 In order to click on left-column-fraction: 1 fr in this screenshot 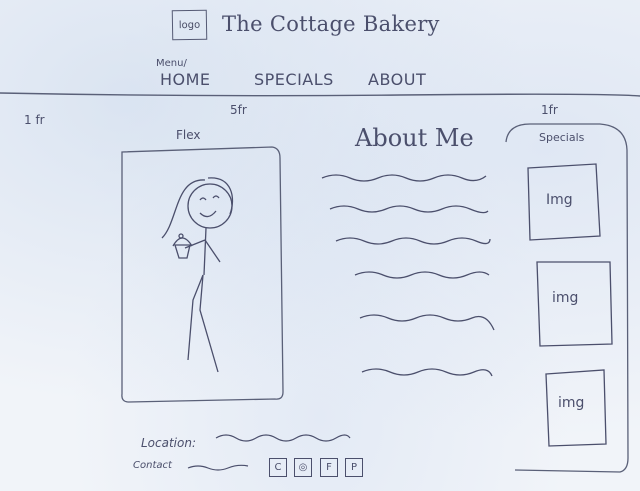, I will do `click(34, 120)`.